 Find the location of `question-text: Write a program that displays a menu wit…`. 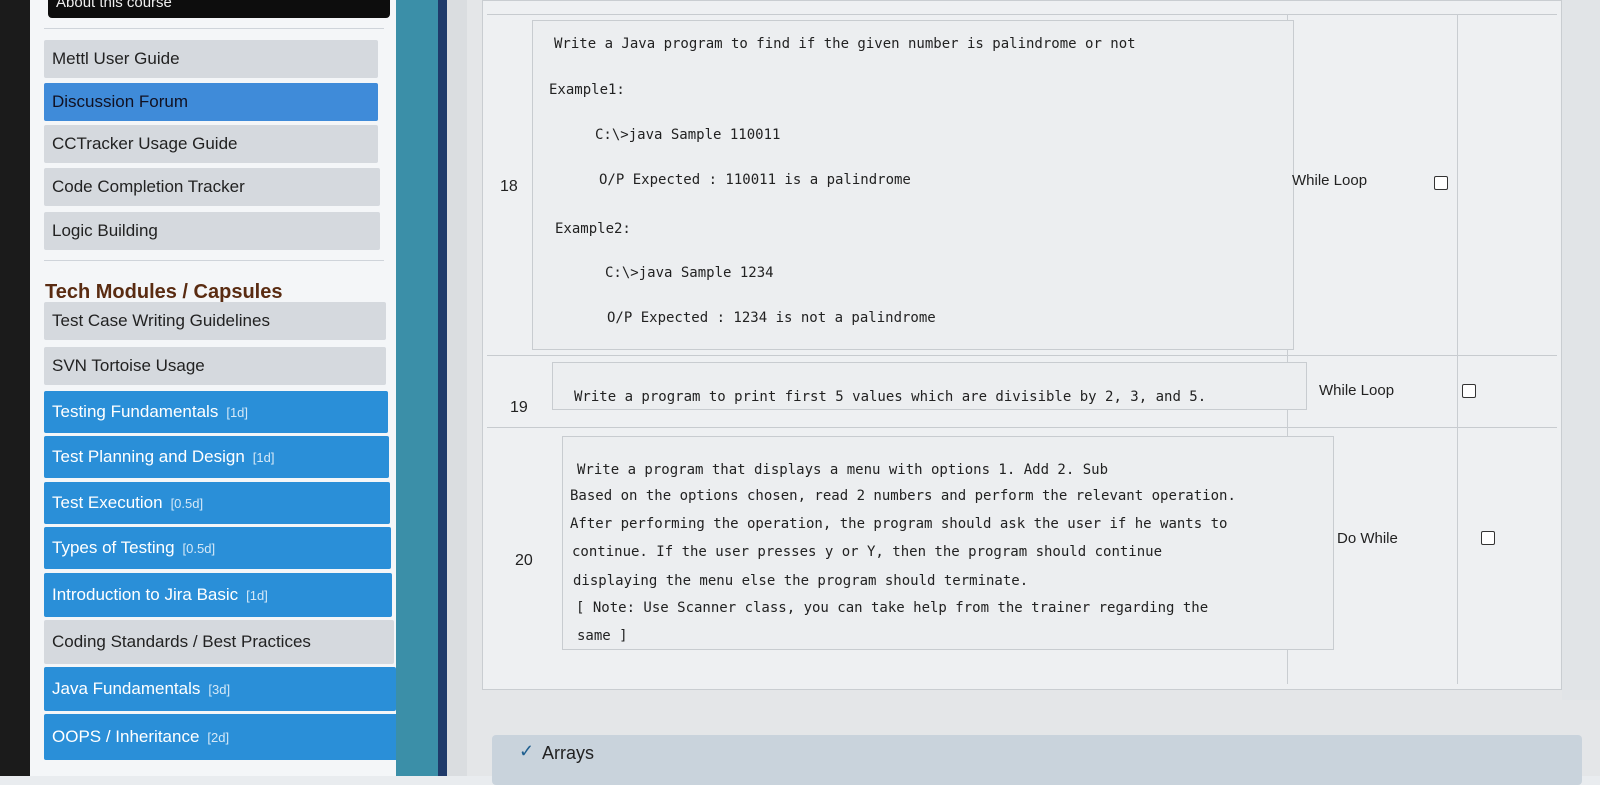

question-text: Write a program that displays a menu wit… is located at coordinates (843, 470).